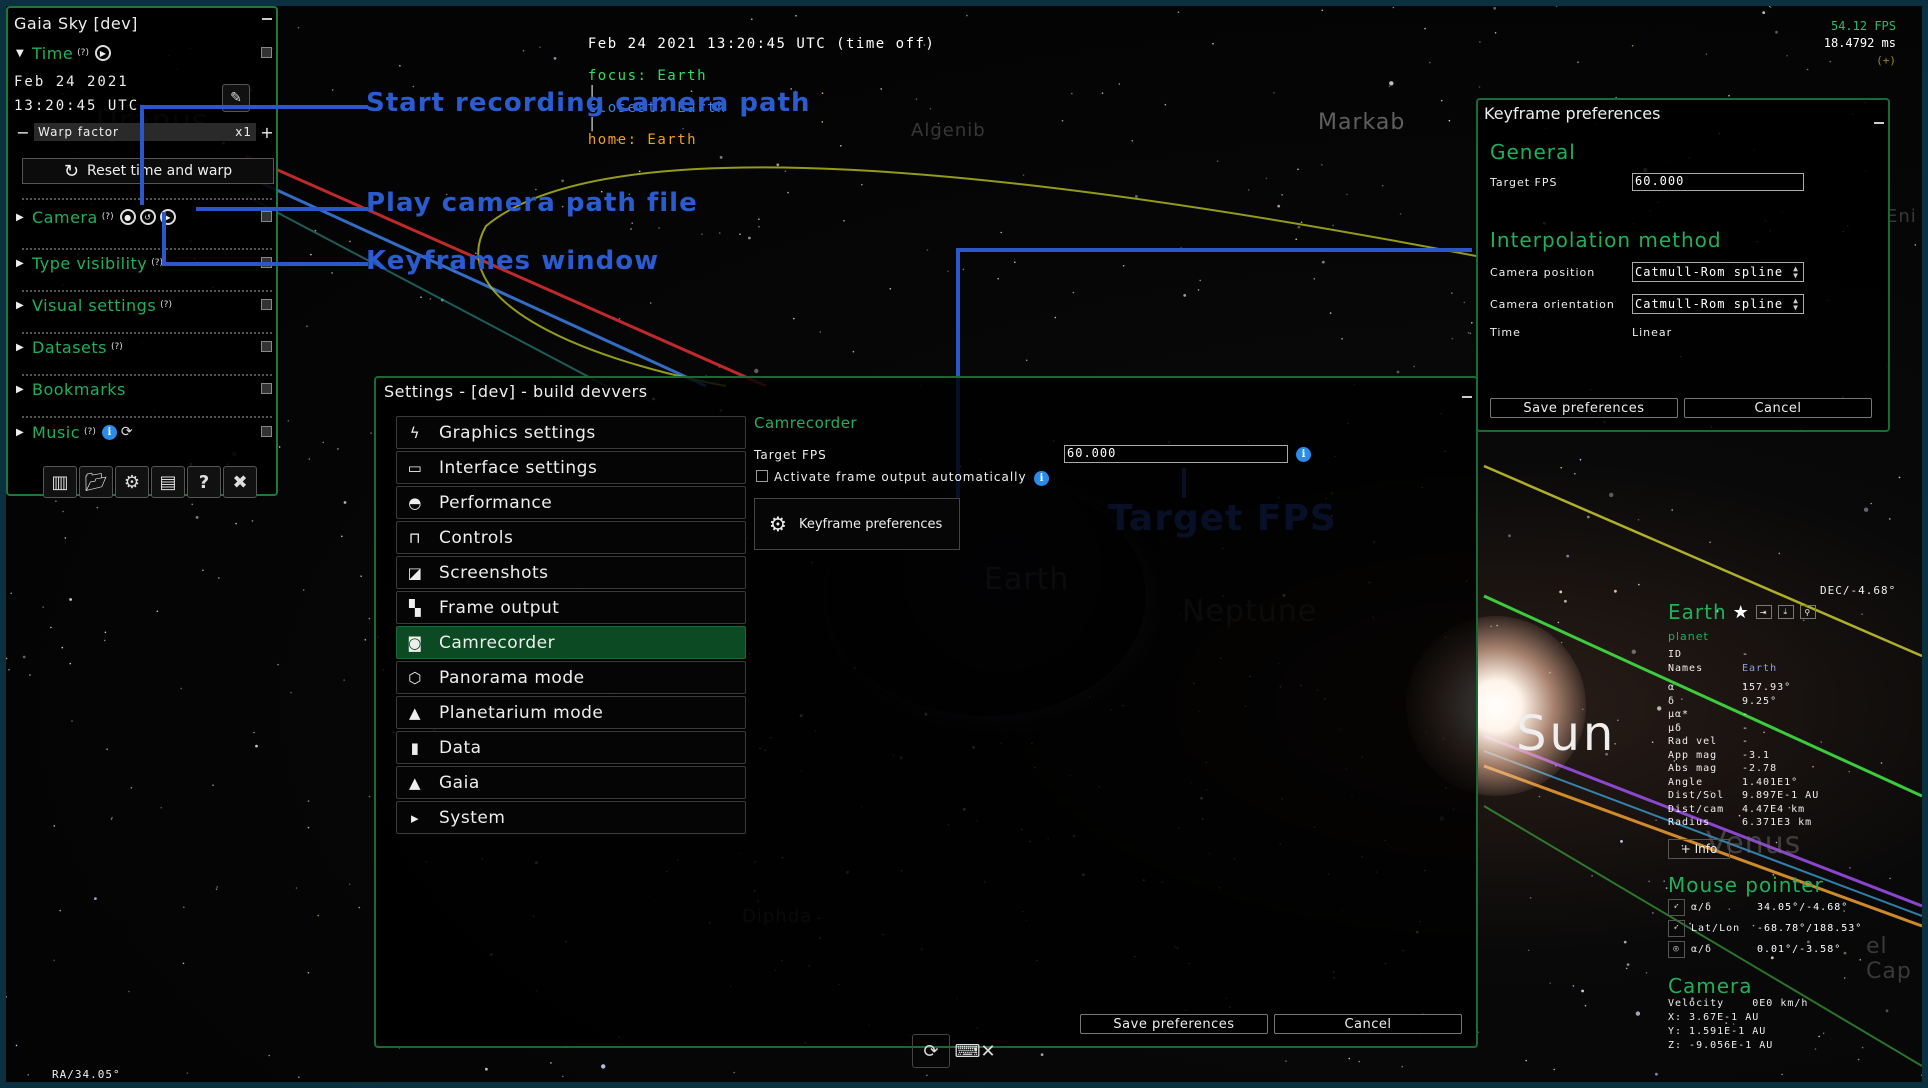 This screenshot has width=1928, height=1088. What do you see at coordinates (571, 712) in the screenshot?
I see `nav-item-planetarium-mode: ▲ Planetarium mode` at bounding box center [571, 712].